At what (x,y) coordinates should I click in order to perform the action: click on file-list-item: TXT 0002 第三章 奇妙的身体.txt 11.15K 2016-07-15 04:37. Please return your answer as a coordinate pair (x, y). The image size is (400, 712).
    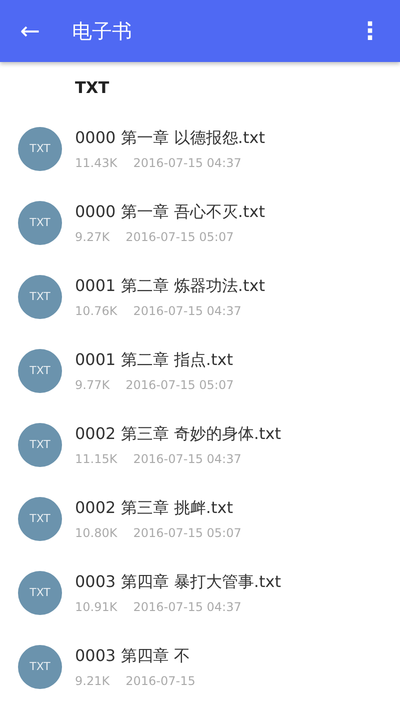
    Looking at the image, I should click on (200, 445).